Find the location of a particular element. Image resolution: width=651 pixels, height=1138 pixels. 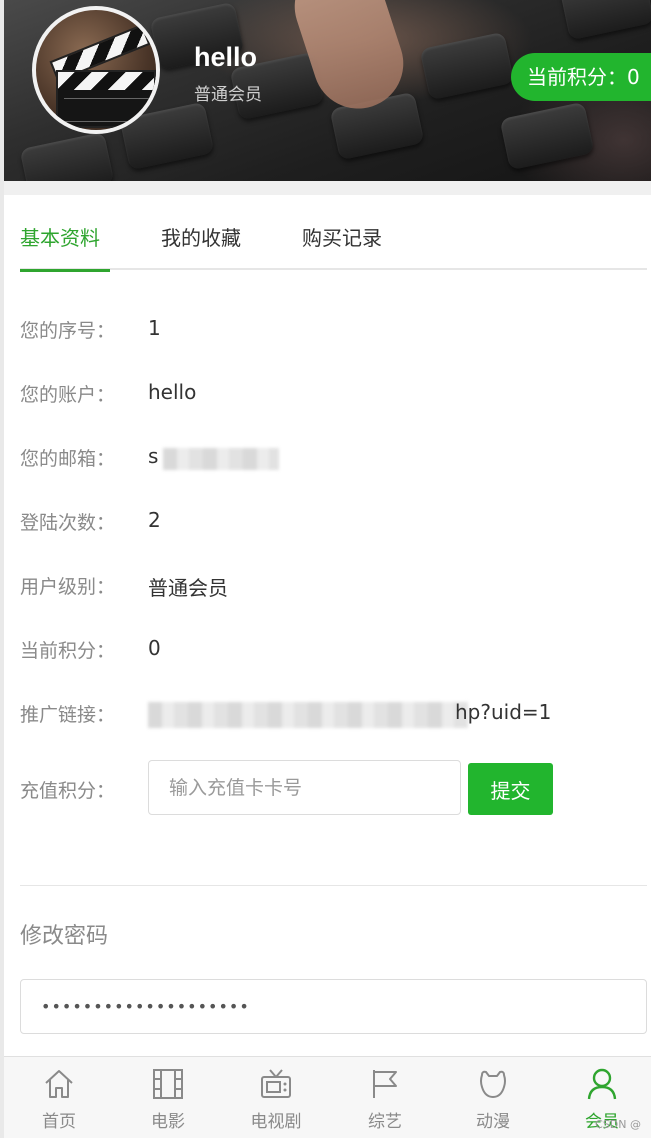

nav-label: 综艺 is located at coordinates (385, 1122).